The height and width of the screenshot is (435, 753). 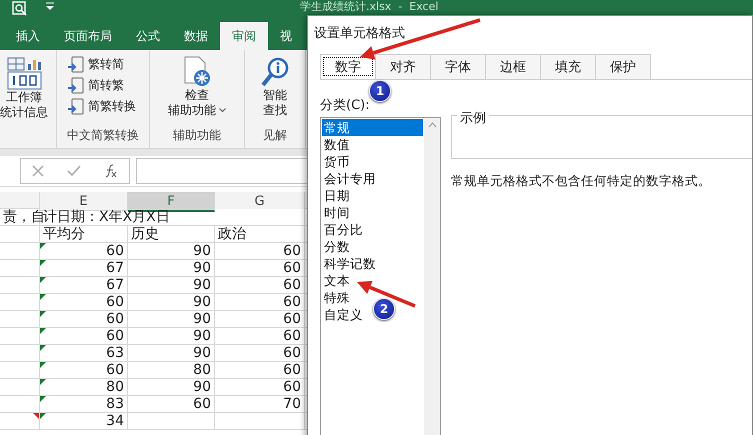 What do you see at coordinates (84, 404) in the screenshot?
I see `table-cell: 83` at bounding box center [84, 404].